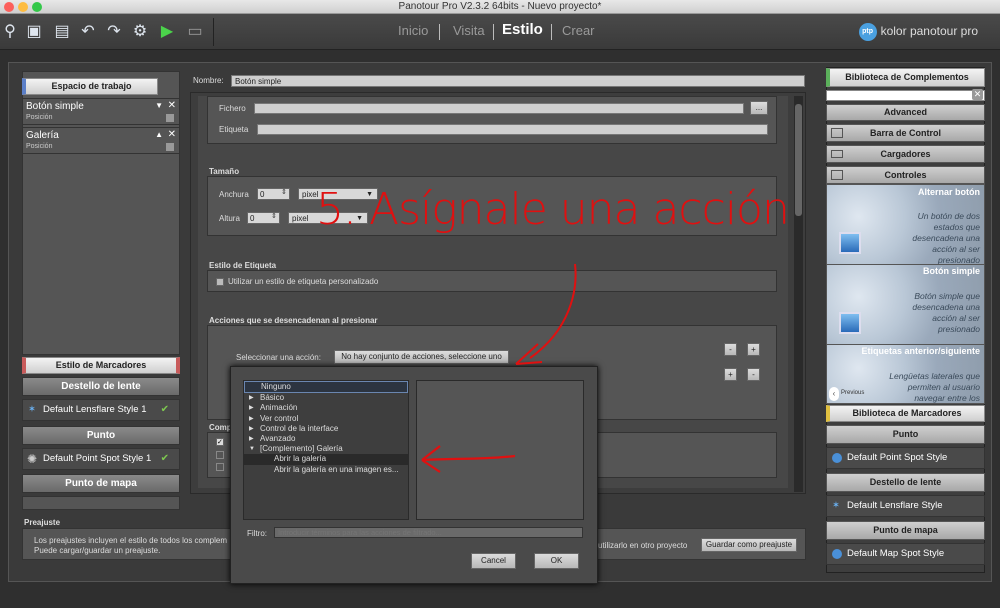 The height and width of the screenshot is (608, 1000). Describe the element at coordinates (208, 80) in the screenshot. I see `name-label: Nombre:` at that location.